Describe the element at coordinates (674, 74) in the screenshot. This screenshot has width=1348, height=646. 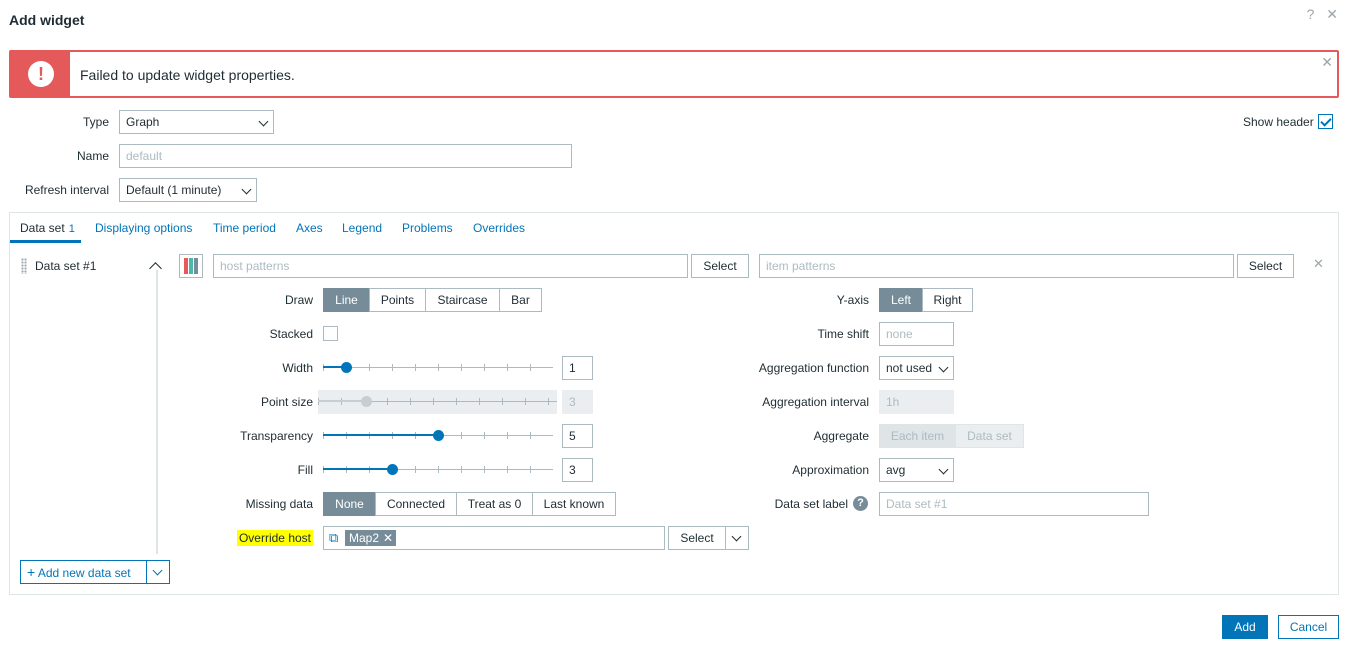
I see `error-alert: ! Failed to update widget properties. ✕` at that location.